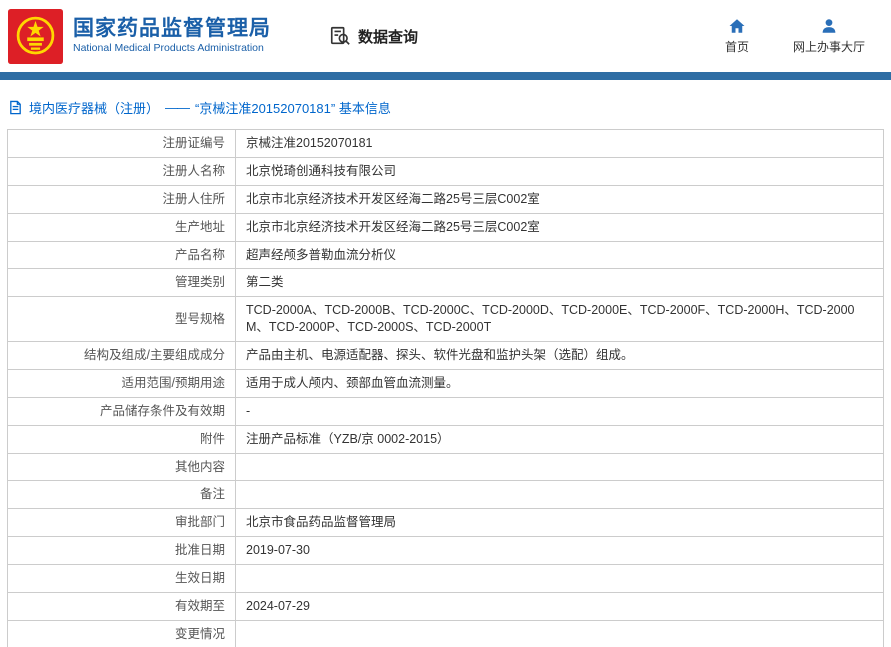  I want to click on table-row: 有效期至 2024-07-29, so click(445, 606).